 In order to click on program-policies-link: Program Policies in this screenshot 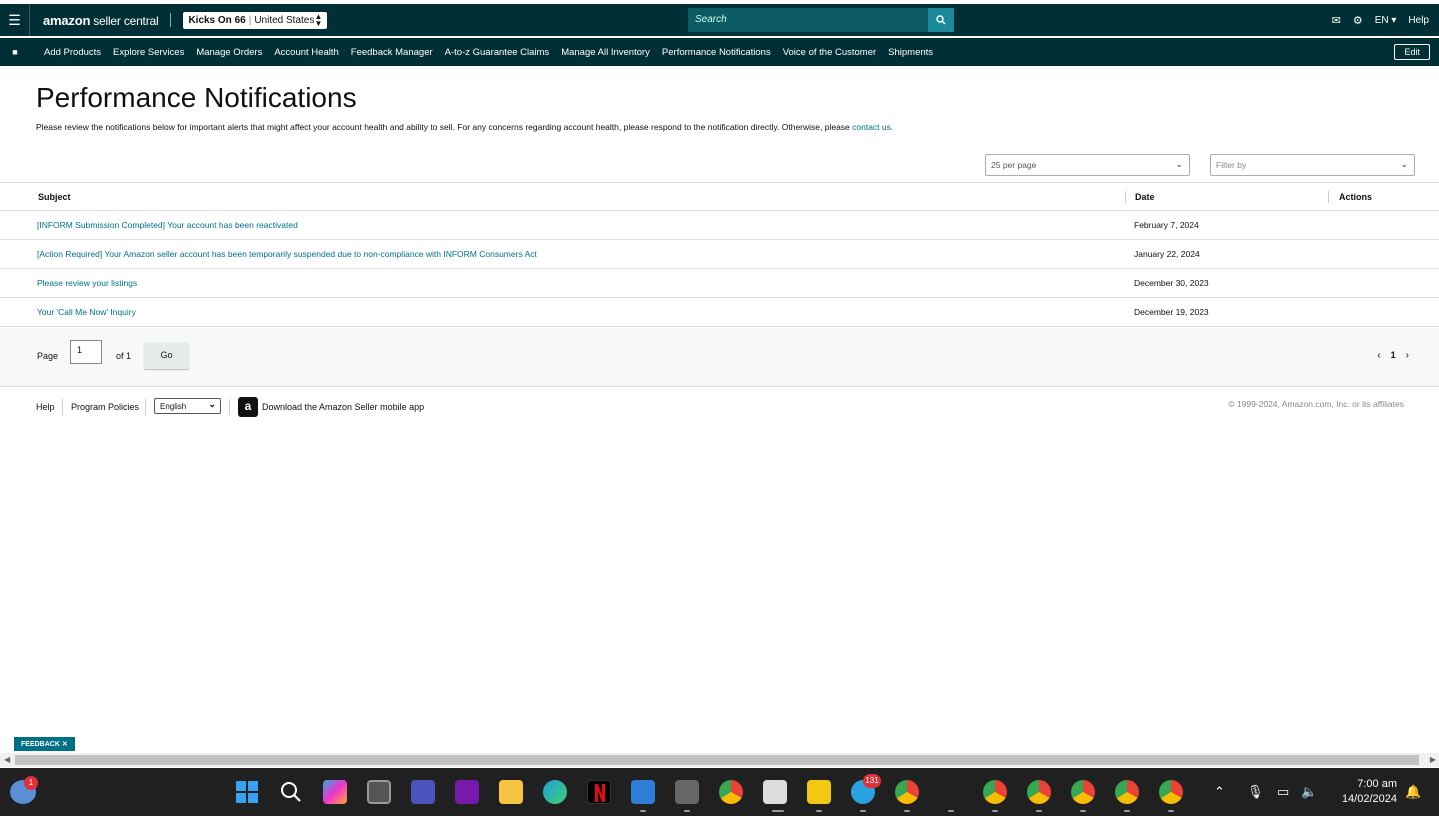, I will do `click(105, 407)`.